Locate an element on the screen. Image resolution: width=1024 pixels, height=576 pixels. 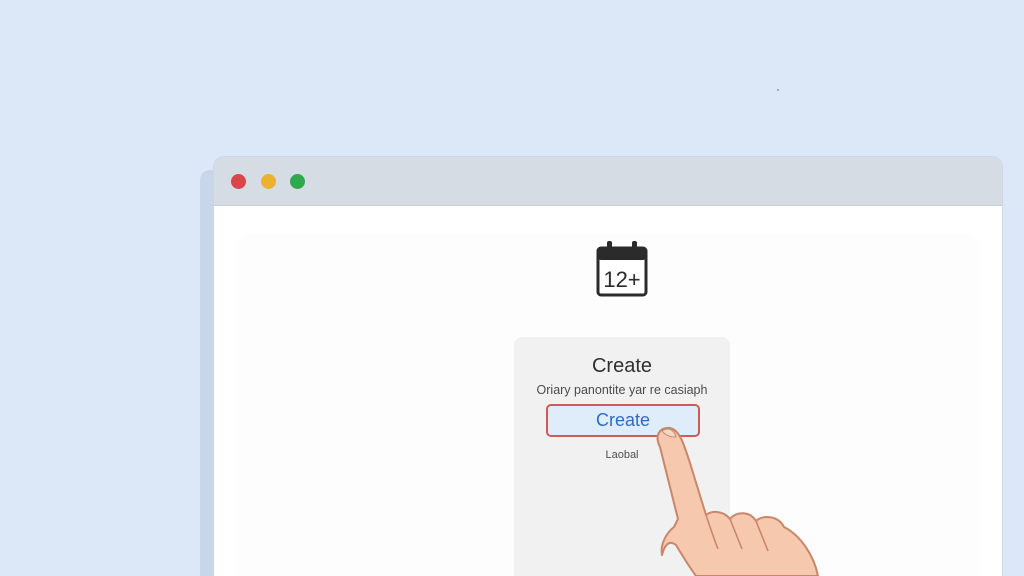
maximize-window-button is located at coordinates (297, 181).